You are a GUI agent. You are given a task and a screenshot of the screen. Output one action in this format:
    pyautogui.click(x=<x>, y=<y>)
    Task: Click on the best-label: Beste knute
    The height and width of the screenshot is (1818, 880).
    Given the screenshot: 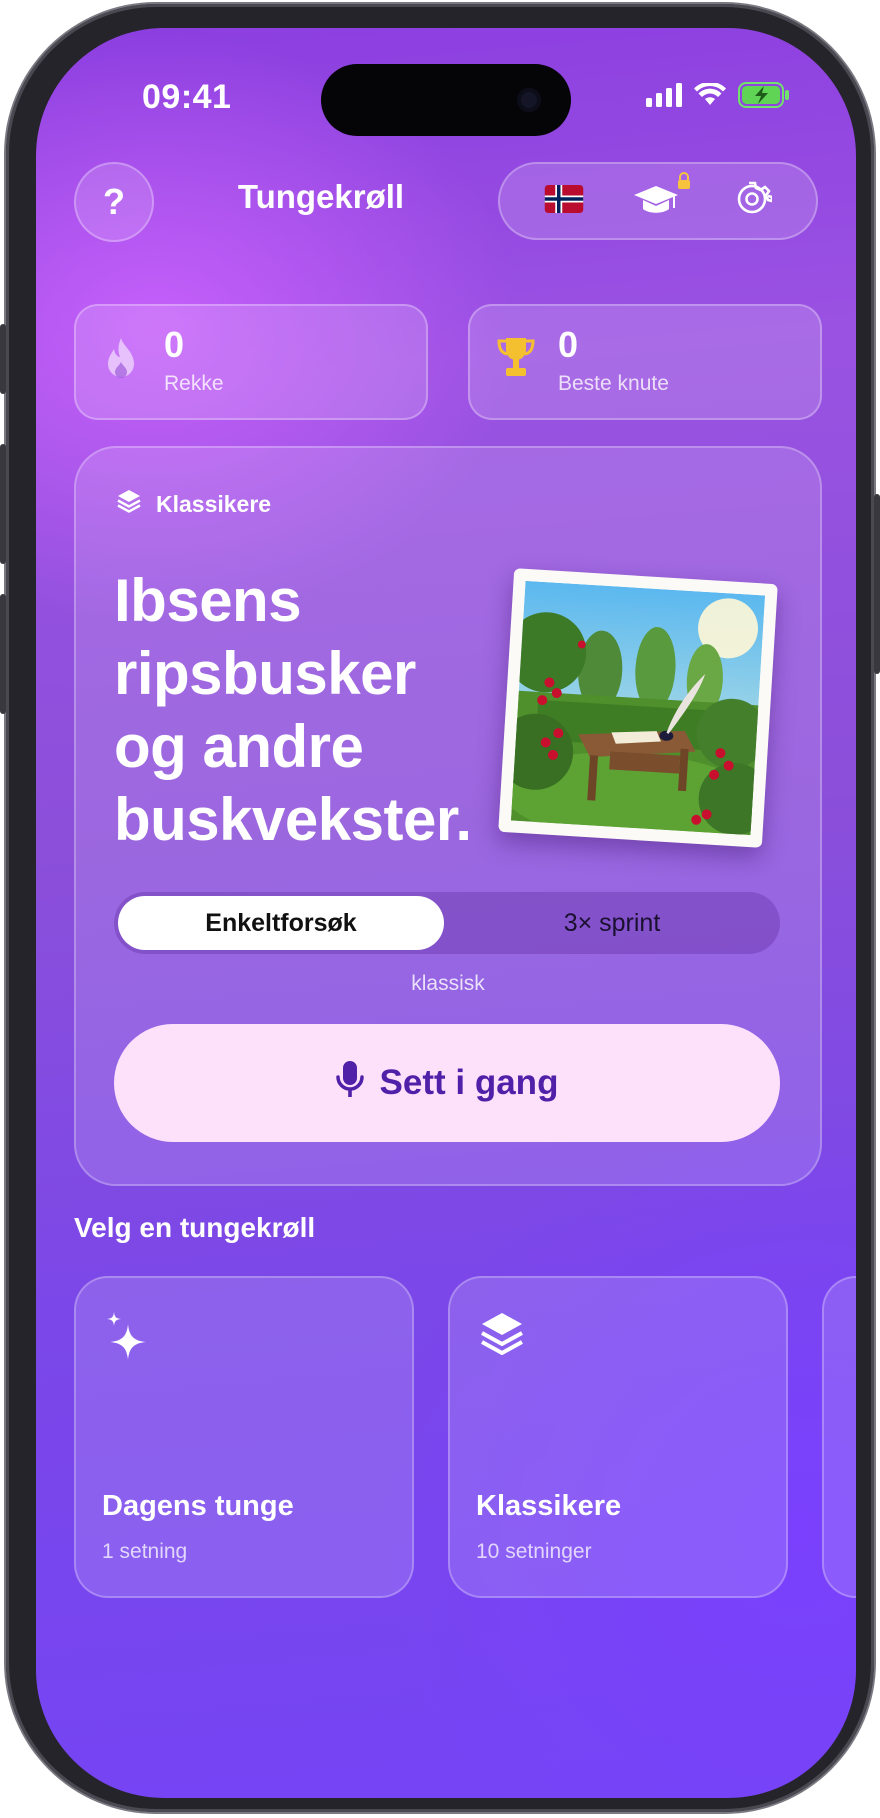 What is the action you would take?
    pyautogui.click(x=613, y=383)
    